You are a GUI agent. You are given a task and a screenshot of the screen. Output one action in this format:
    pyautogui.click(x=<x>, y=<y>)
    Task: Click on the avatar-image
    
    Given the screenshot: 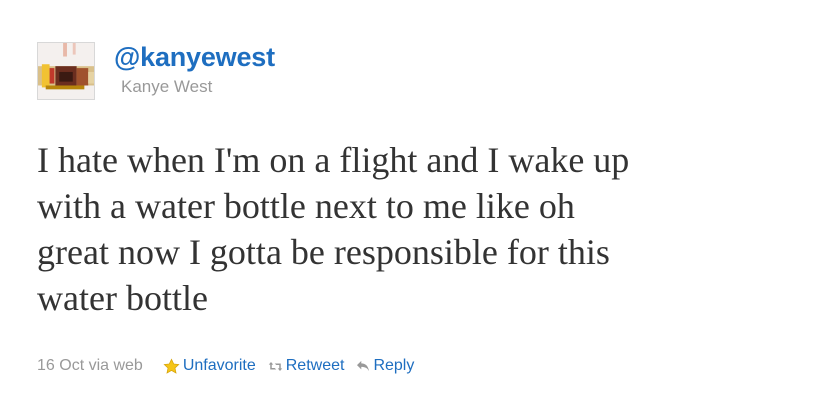 What is the action you would take?
    pyautogui.click(x=66, y=71)
    